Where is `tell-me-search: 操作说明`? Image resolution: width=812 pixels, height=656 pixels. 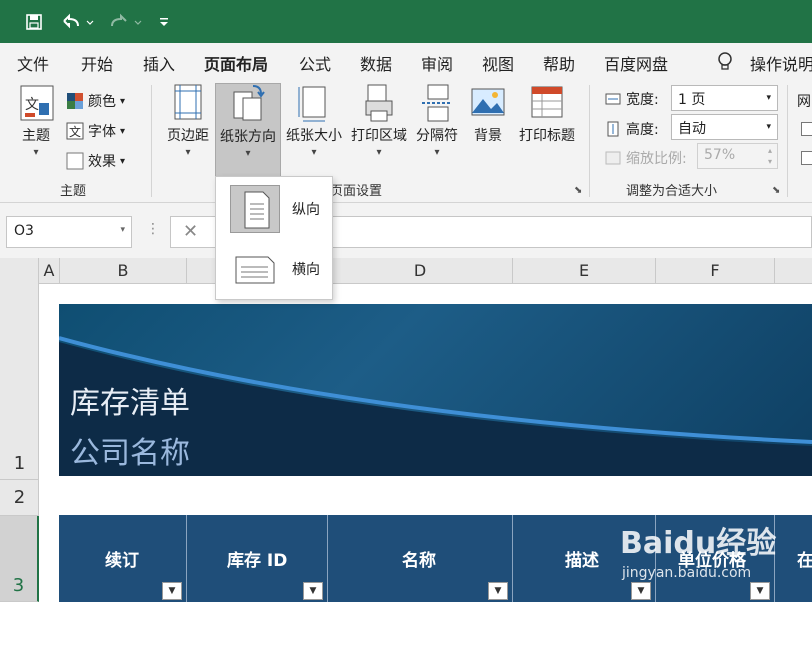 tell-me-search: 操作说明 is located at coordinates (781, 63).